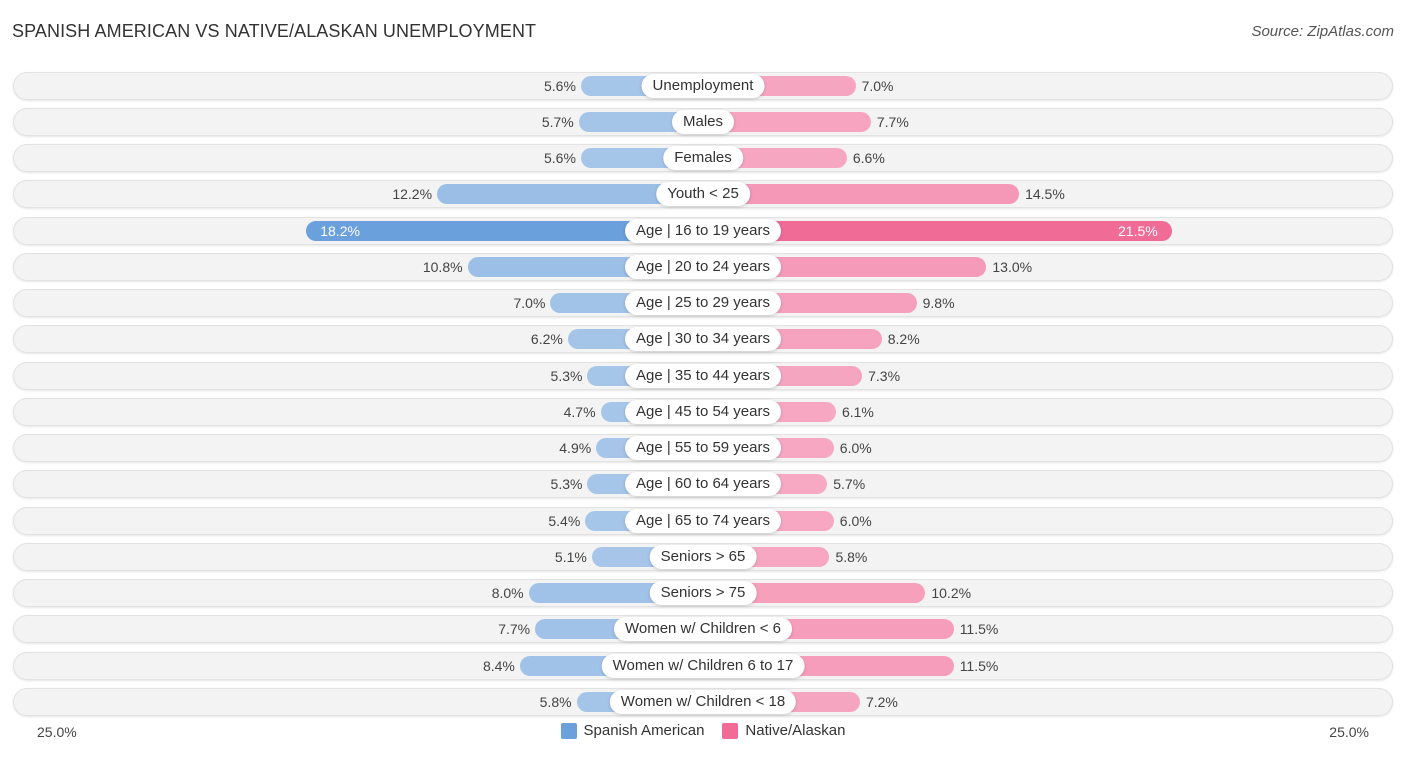  What do you see at coordinates (938, 303) in the screenshot?
I see `value-label: 9.8%` at bounding box center [938, 303].